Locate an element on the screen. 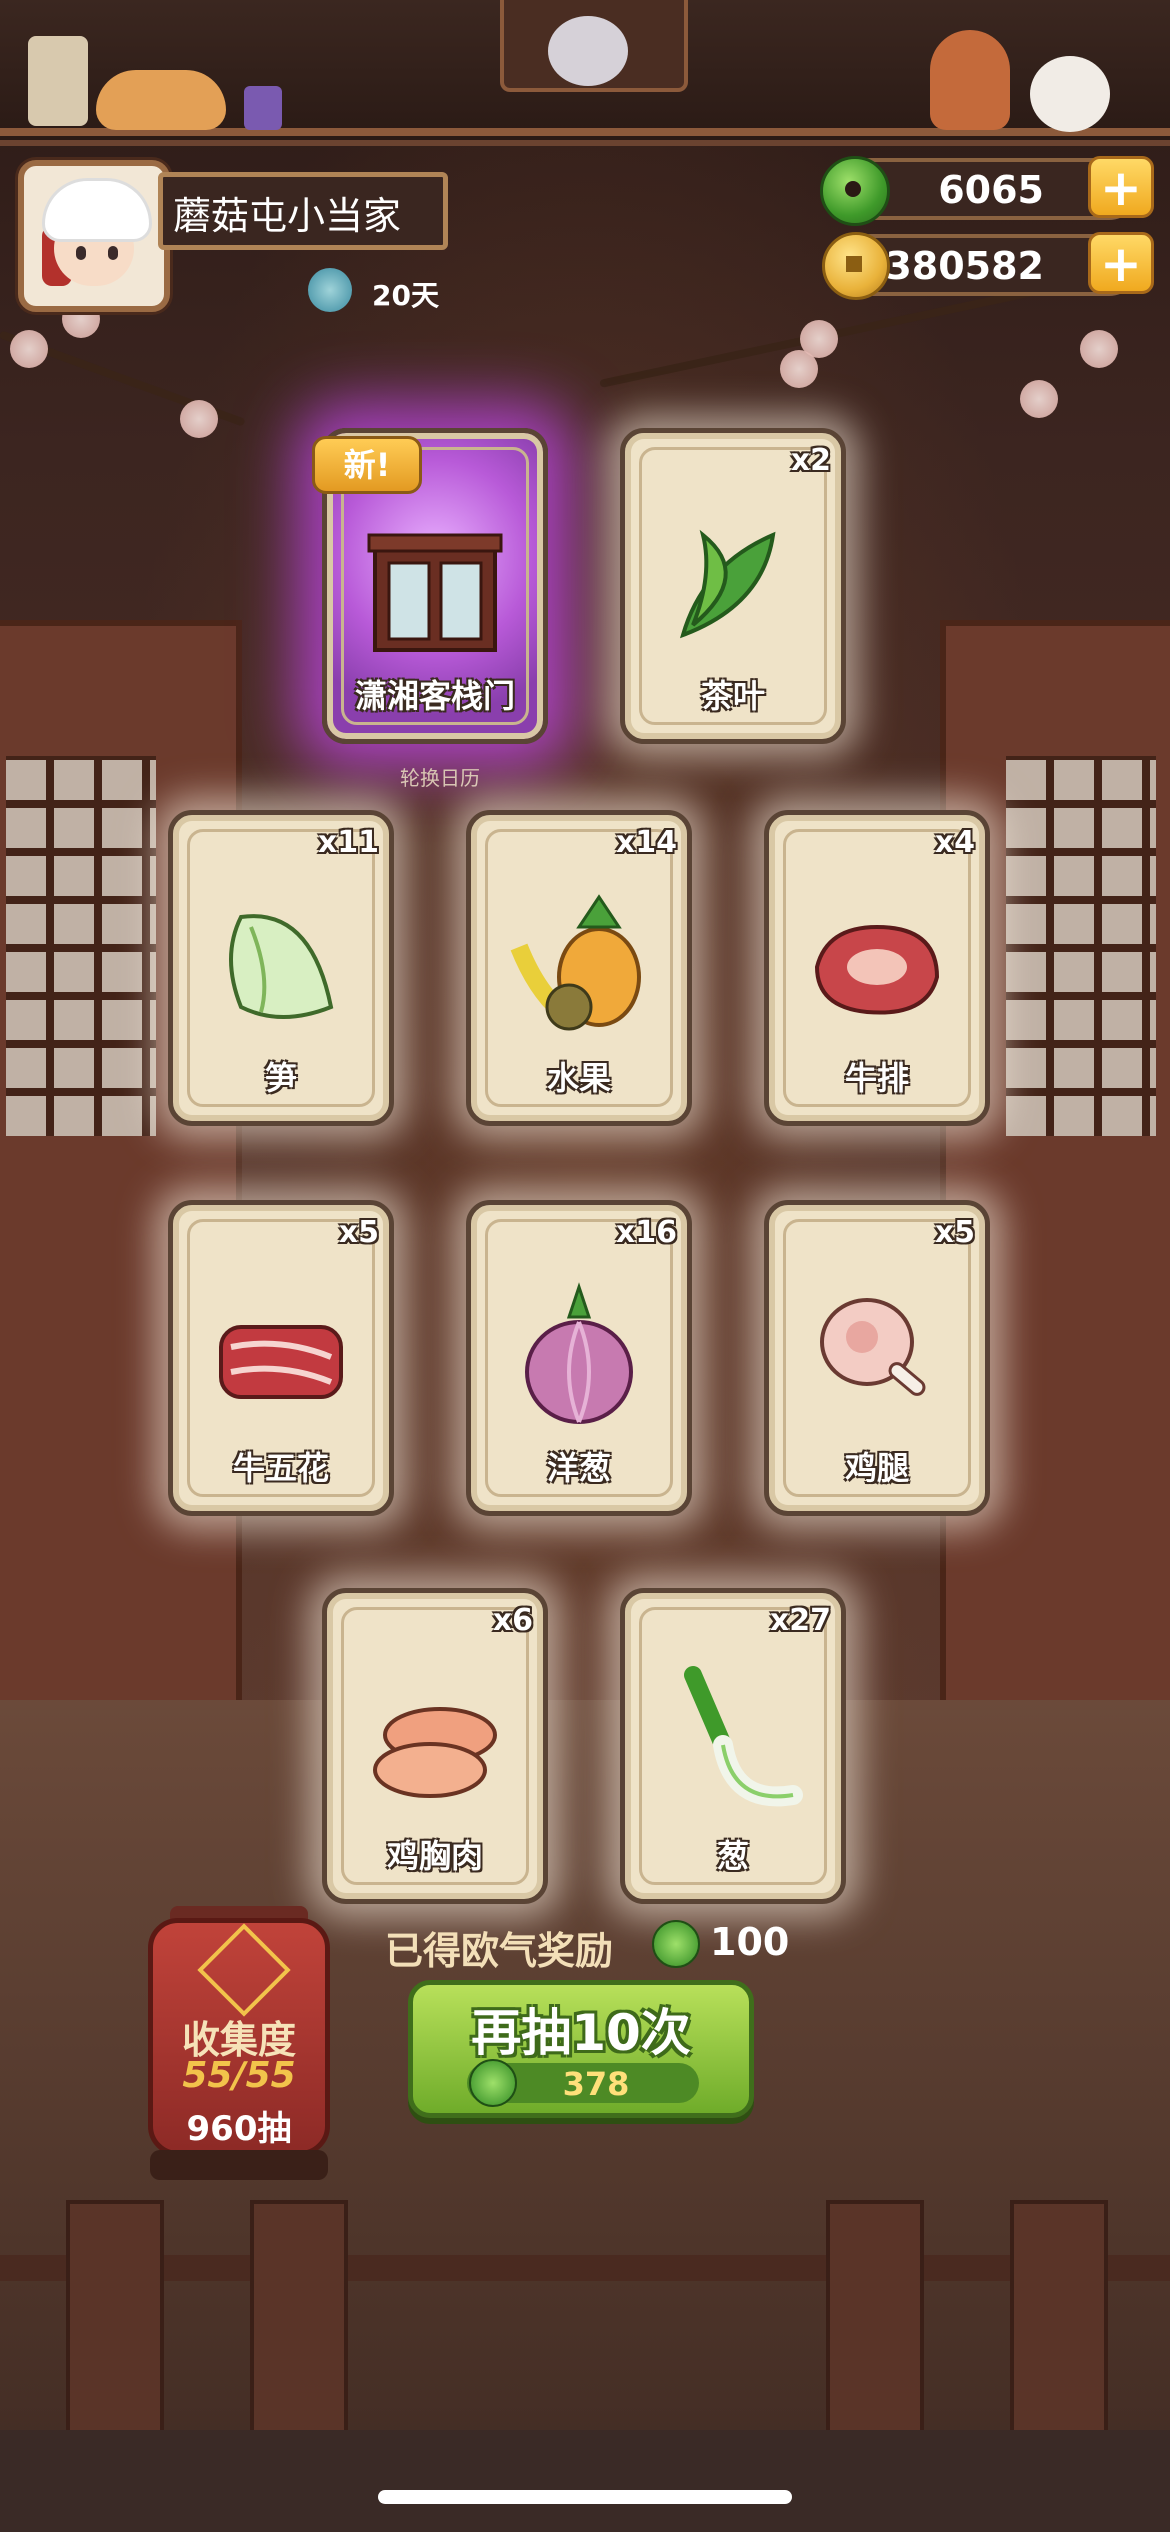  right-door is located at coordinates (1055, 1166).